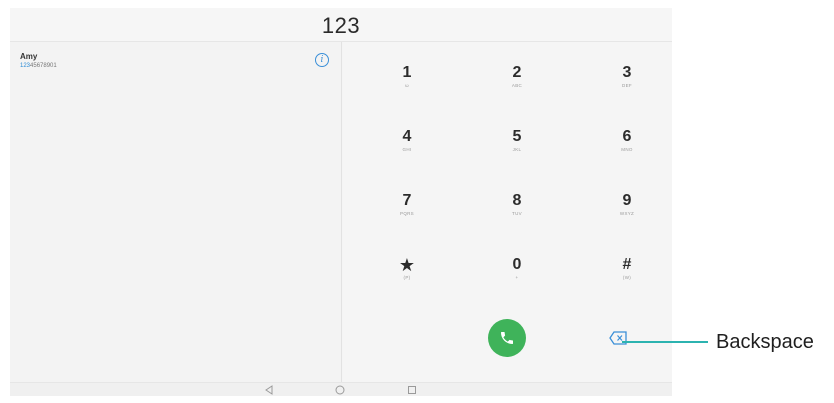 Image resolution: width=834 pixels, height=403 pixels. What do you see at coordinates (627, 213) in the screenshot?
I see `key-letters: WXYZ` at bounding box center [627, 213].